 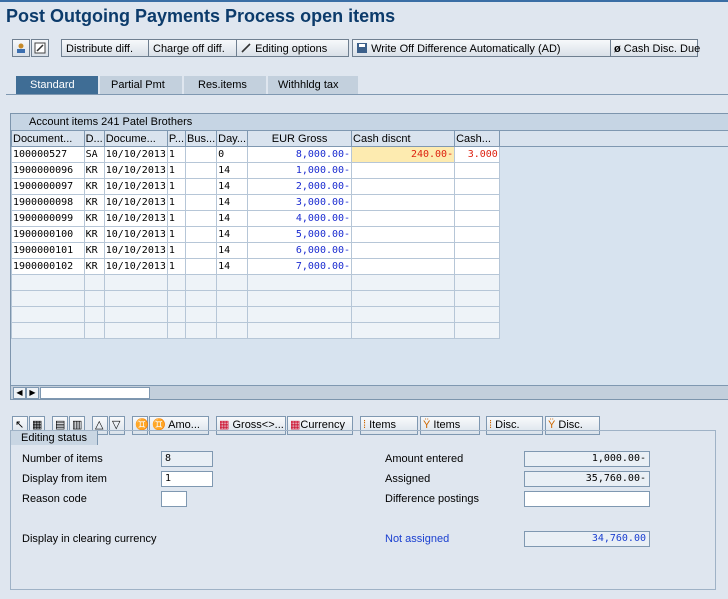 What do you see at coordinates (403, 154) in the screenshot?
I see `cell-cash-discount: 240.00-` at bounding box center [403, 154].